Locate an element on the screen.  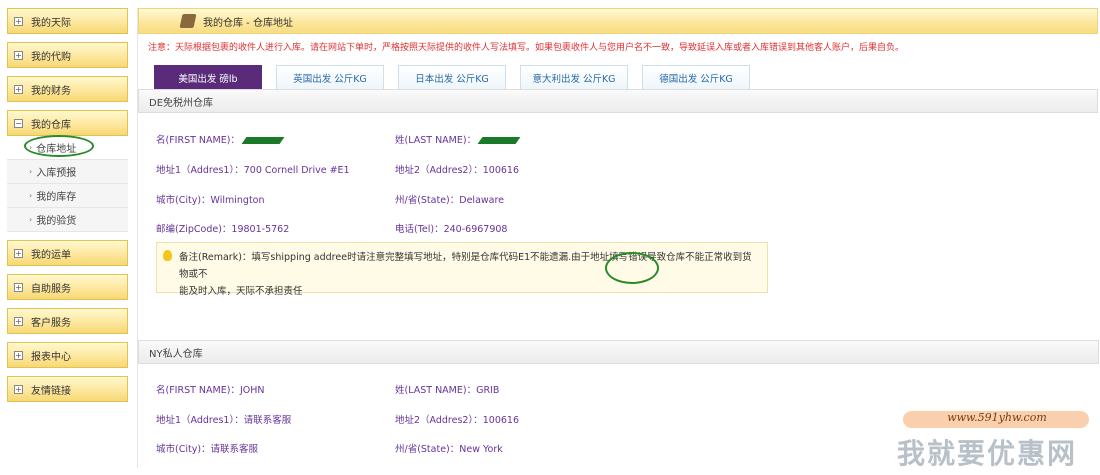
sidebar-item-my-tianji: + 我的天际 is located at coordinates (67, 21).